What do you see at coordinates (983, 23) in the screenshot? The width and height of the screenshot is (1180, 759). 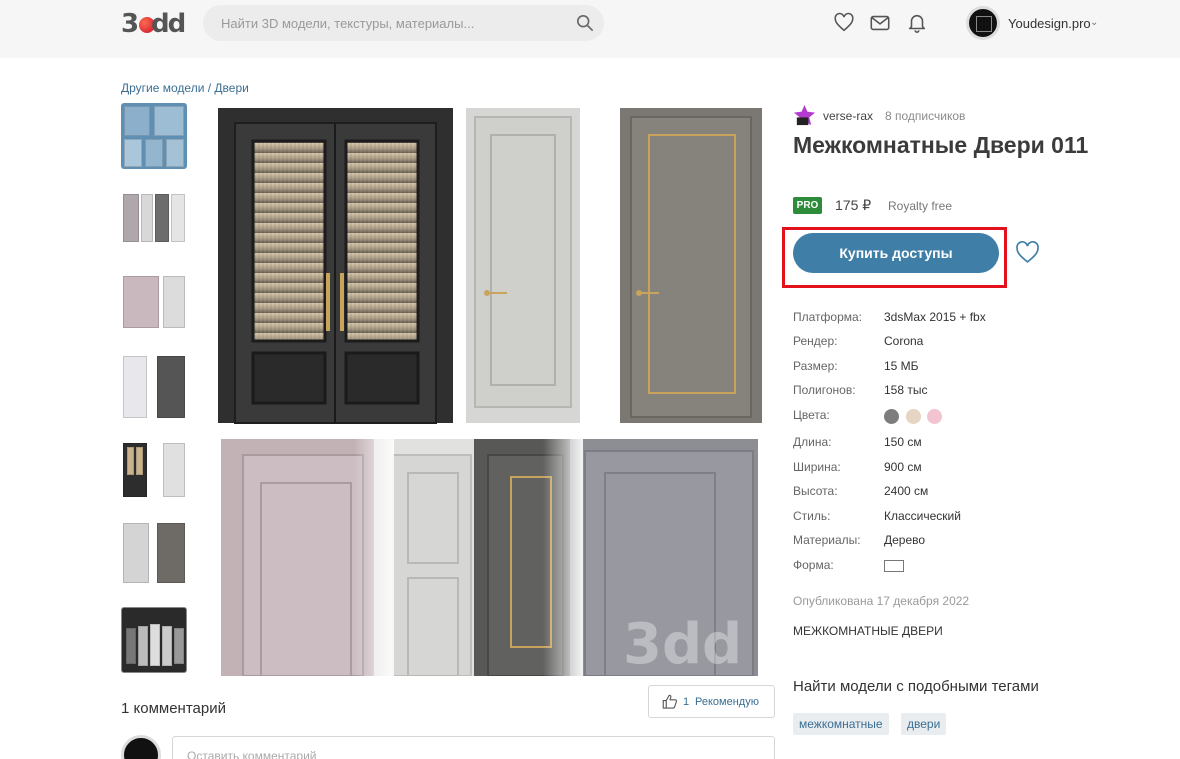 I see `user-avatar` at bounding box center [983, 23].